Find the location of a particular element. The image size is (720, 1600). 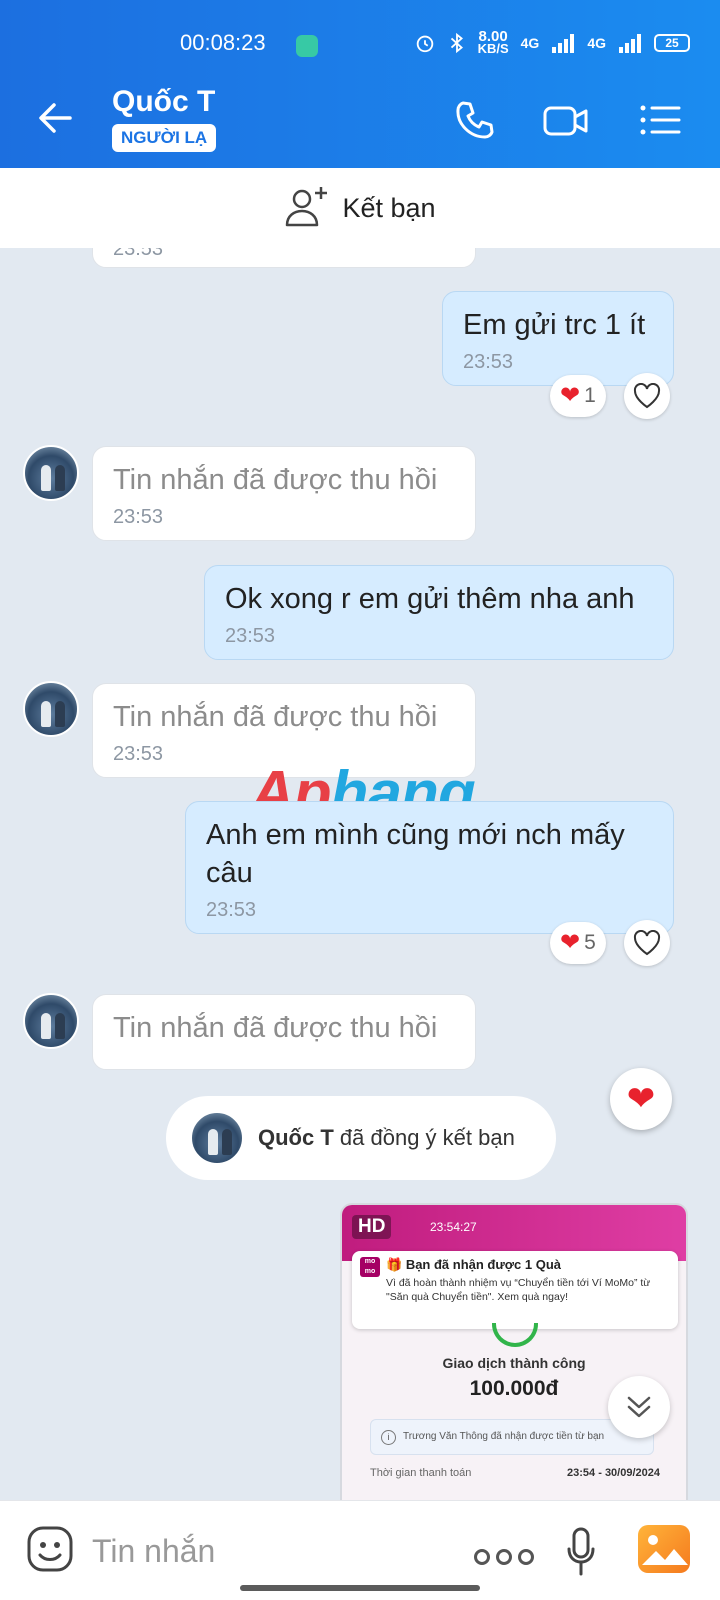

message-bubble-incoming: Tin nhắn đã được thu hồi is located at coordinates (284, 1032).